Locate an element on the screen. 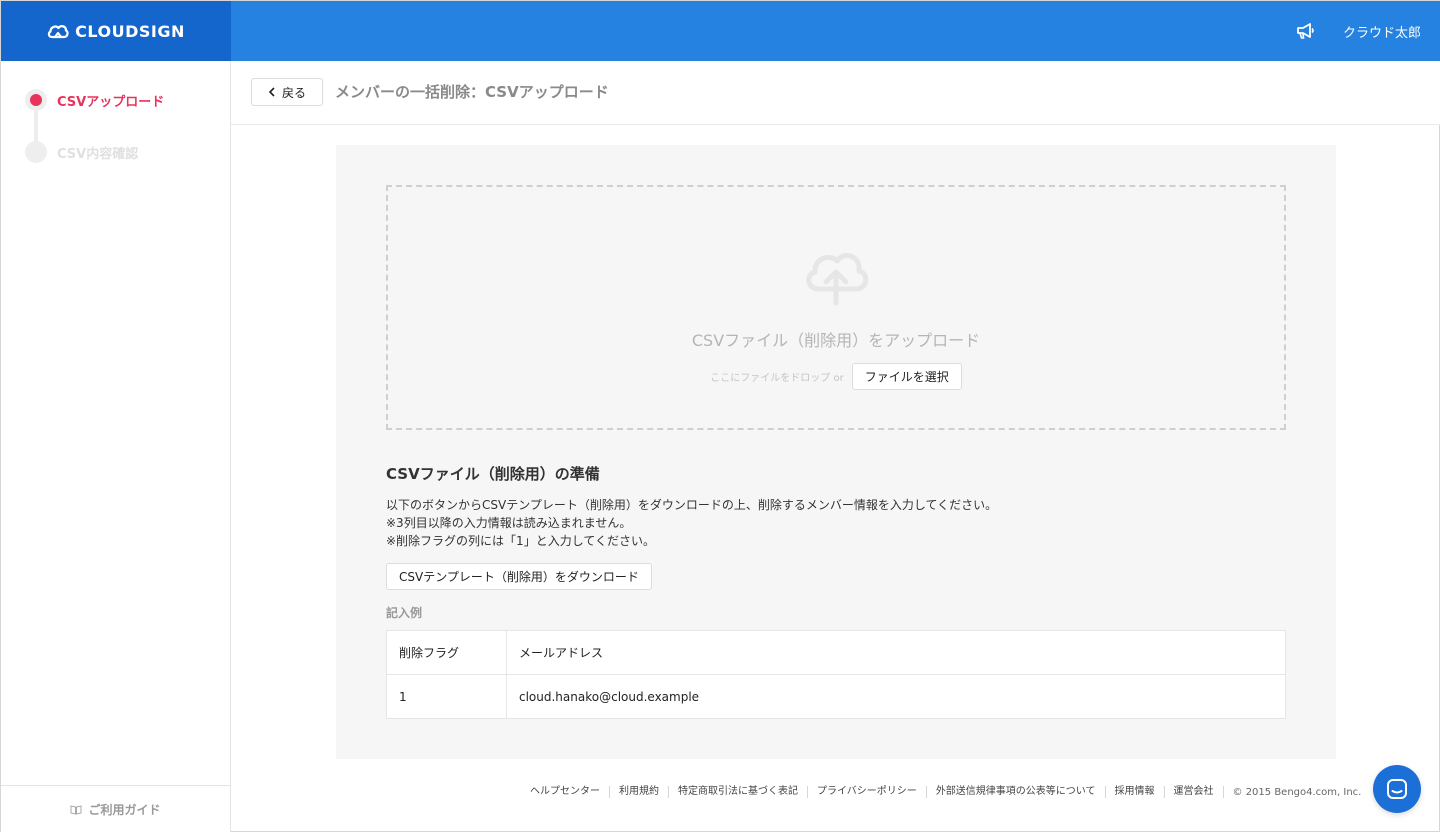 Image resolution: width=1440 pixels, height=832 pixels. usage-guide-link: ご利用ガイド is located at coordinates (115, 808).